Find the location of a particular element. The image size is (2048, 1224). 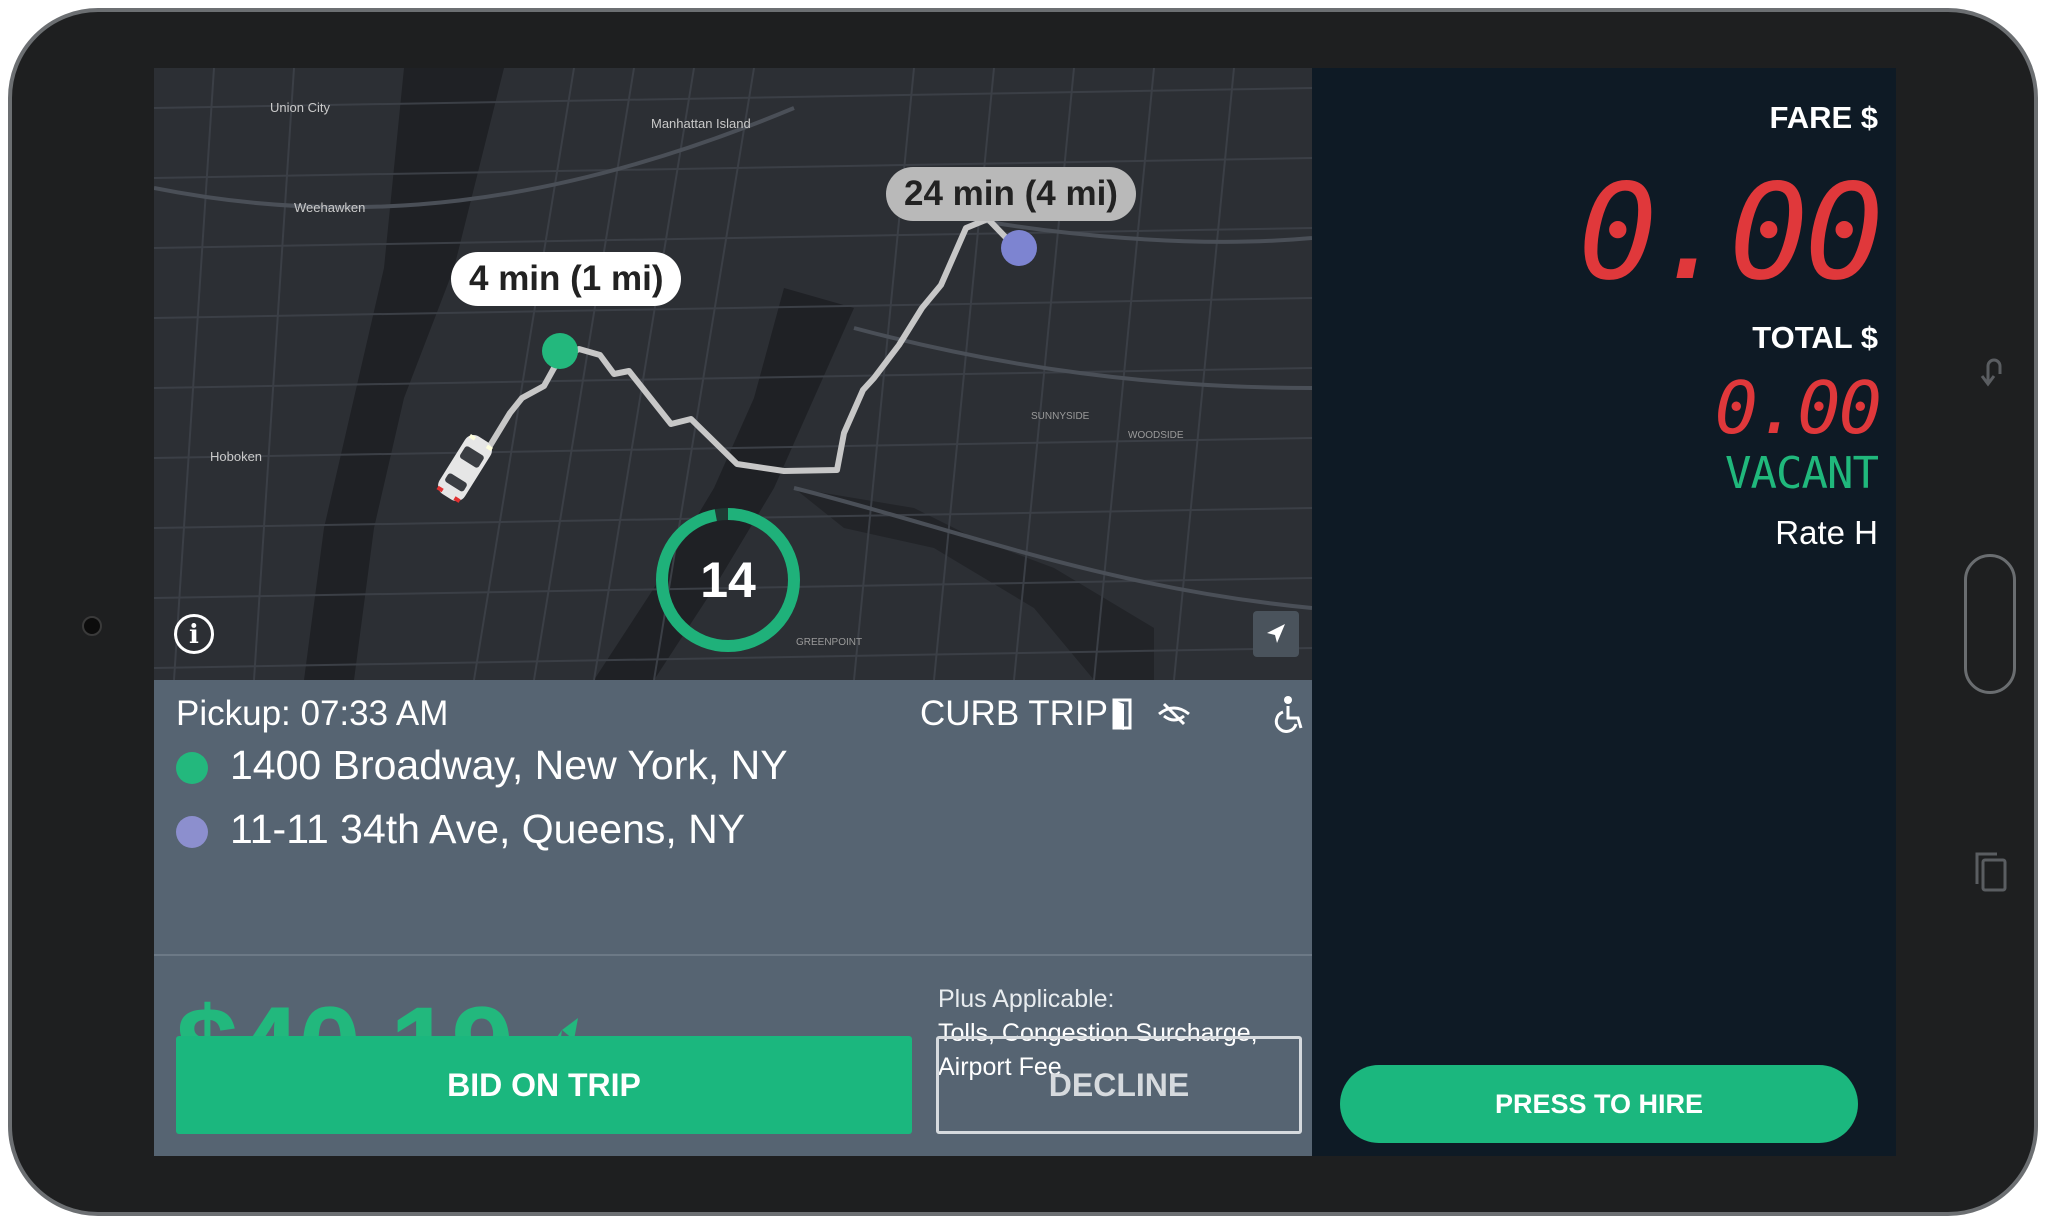

locate-icon is located at coordinates (1276, 634).